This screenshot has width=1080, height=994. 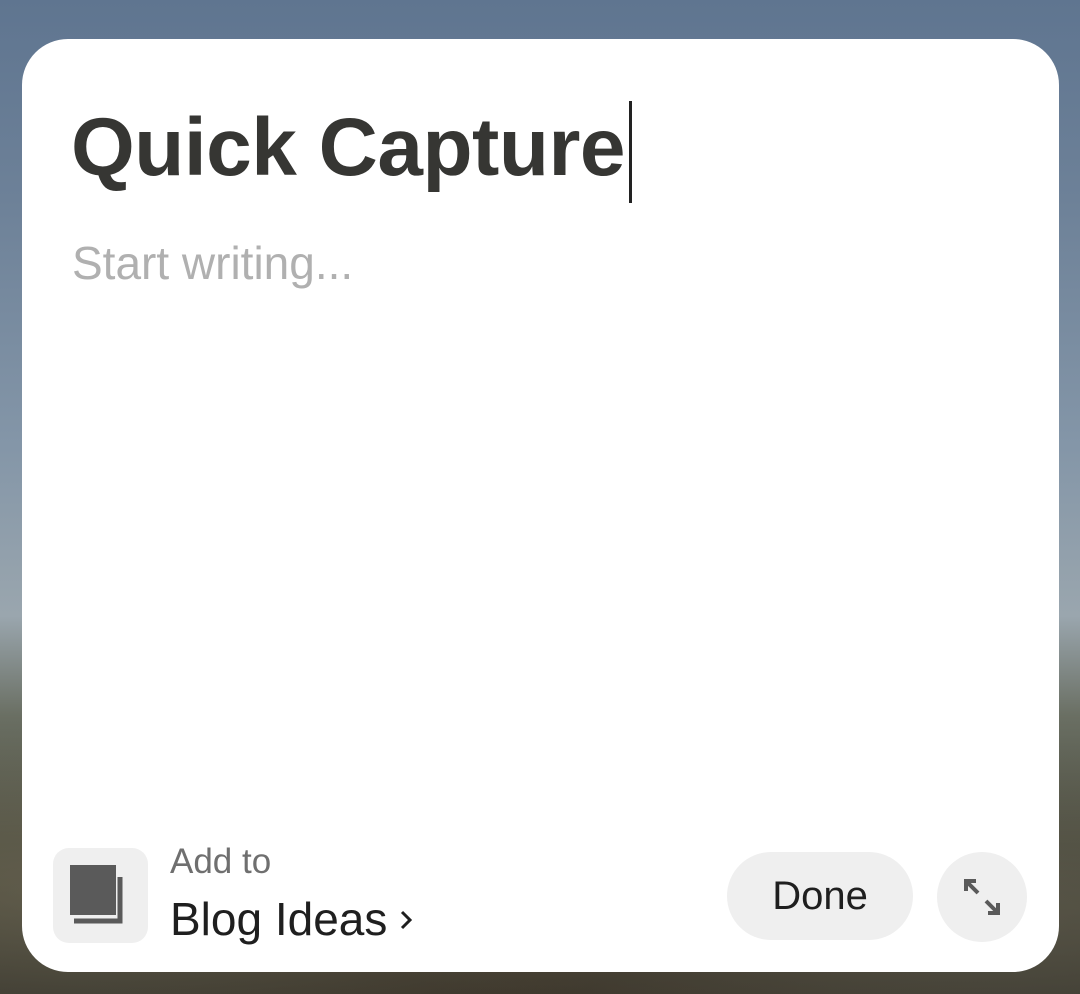 I want to click on done-button: Done, so click(x=820, y=896).